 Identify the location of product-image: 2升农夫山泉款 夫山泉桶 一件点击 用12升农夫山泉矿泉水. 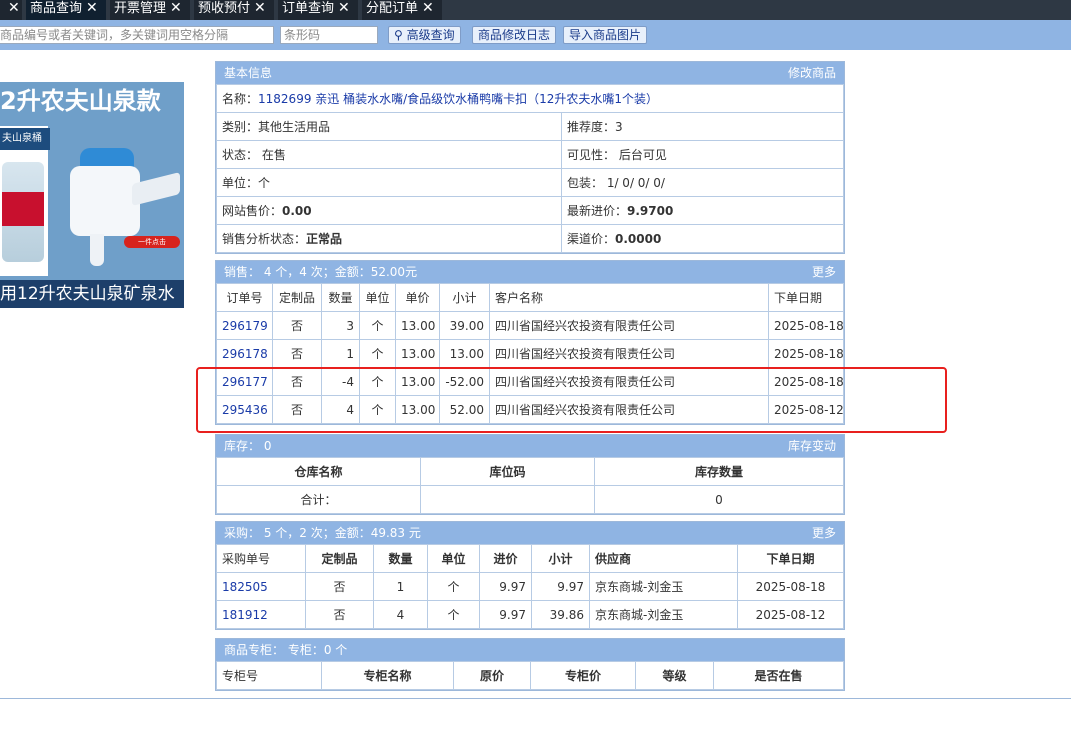
(92, 195).